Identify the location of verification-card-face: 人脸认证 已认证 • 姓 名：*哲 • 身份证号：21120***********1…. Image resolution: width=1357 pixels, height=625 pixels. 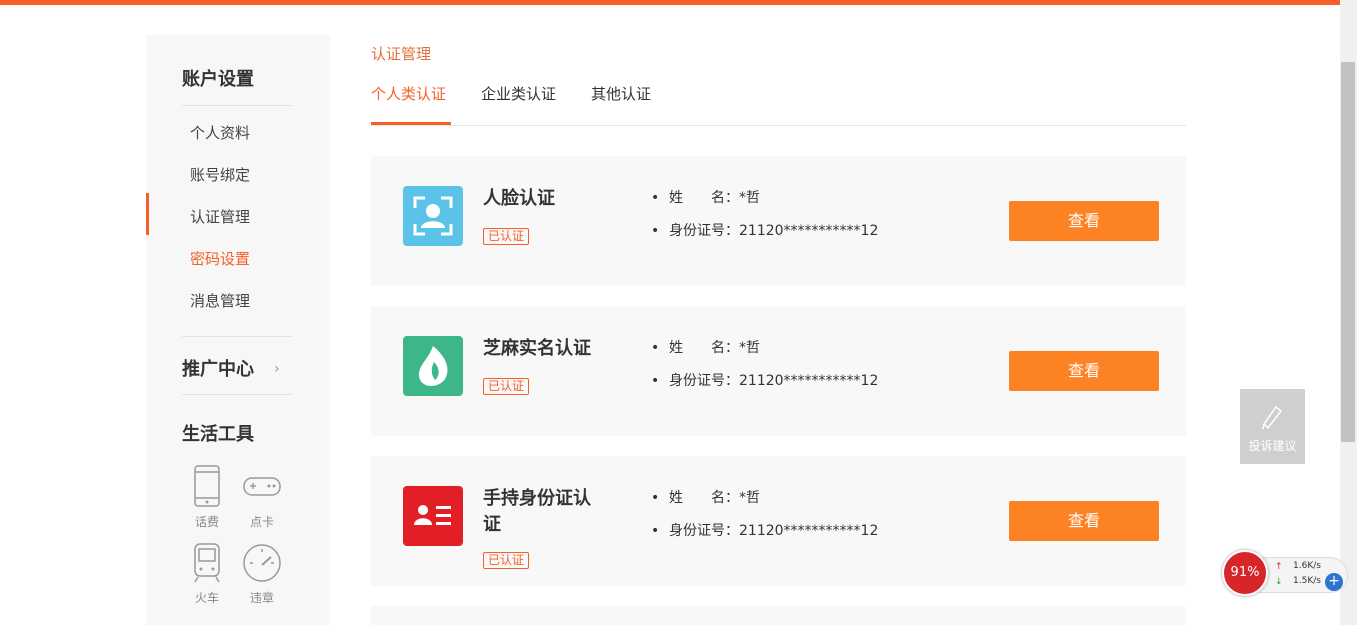
(778, 221).